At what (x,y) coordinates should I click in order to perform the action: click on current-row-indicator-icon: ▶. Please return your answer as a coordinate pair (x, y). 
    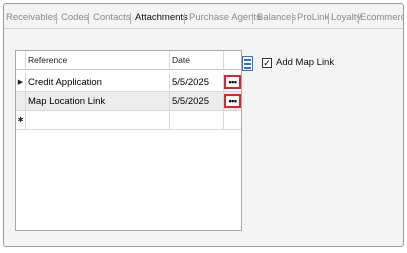
    Looking at the image, I should click on (21, 82).